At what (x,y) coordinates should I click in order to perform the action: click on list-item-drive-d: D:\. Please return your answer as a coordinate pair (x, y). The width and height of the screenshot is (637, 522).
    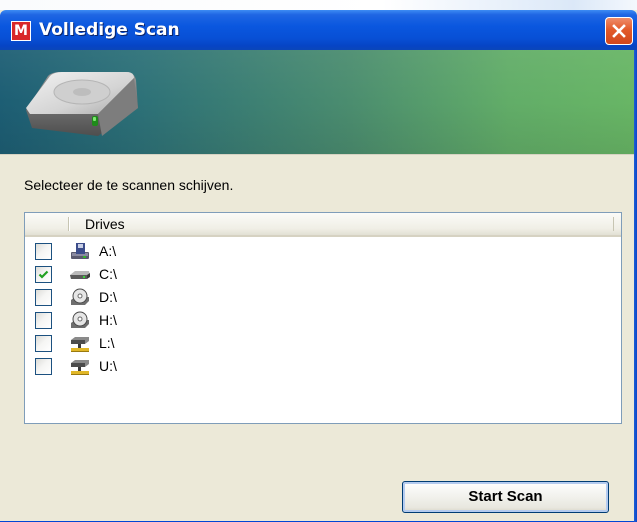
    Looking at the image, I should click on (323, 297).